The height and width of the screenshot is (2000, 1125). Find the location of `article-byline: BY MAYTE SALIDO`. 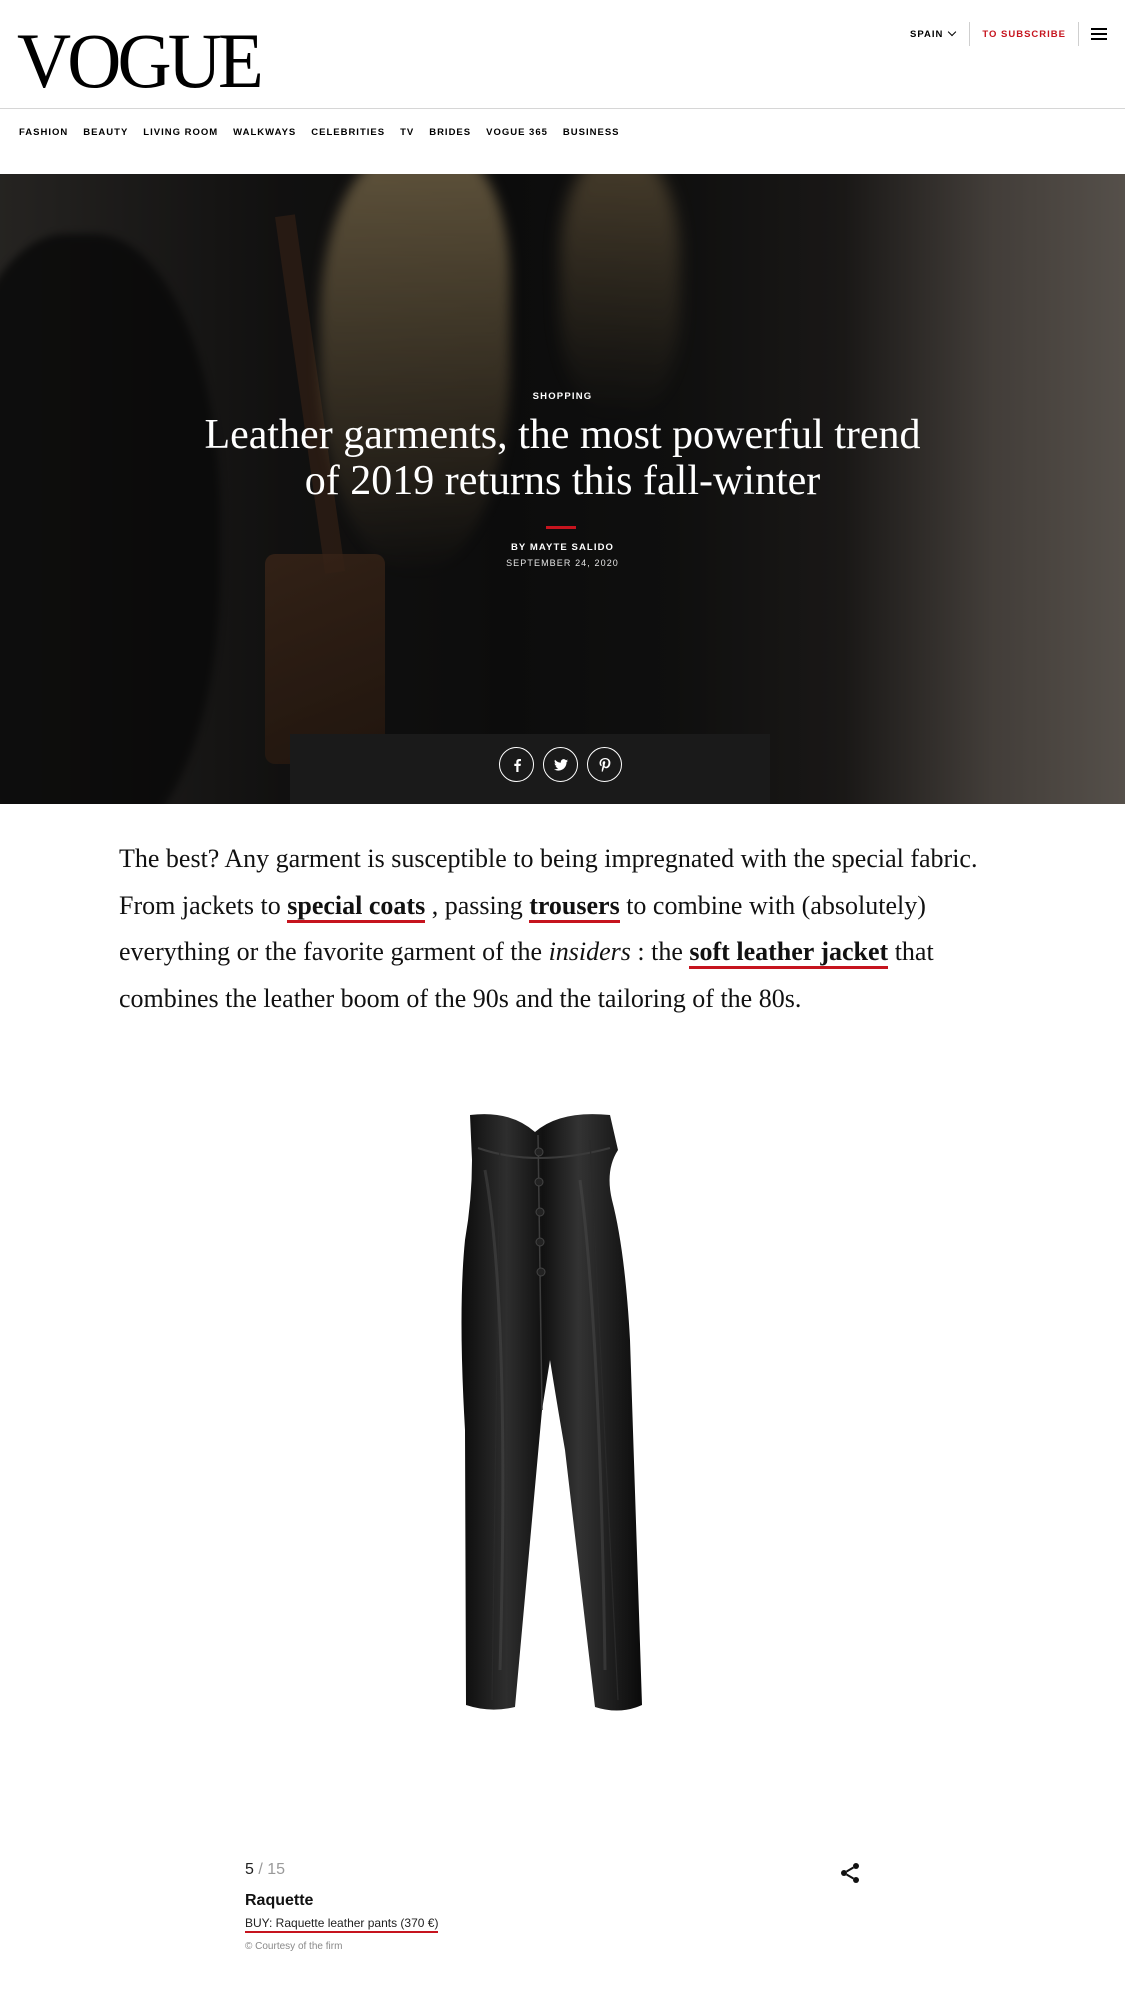

article-byline: BY MAYTE SALIDO is located at coordinates (562, 547).